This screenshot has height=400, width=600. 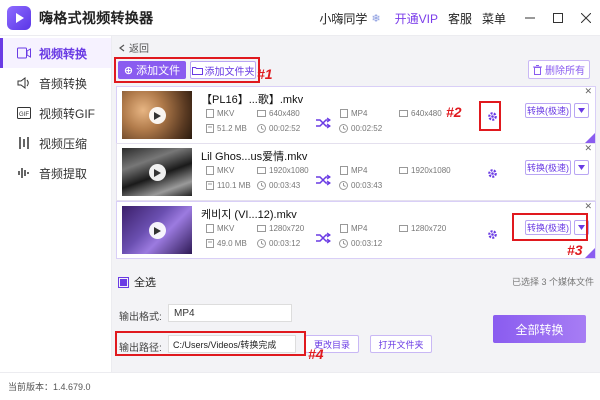 I want to click on maximize-button, so click(x=558, y=18).